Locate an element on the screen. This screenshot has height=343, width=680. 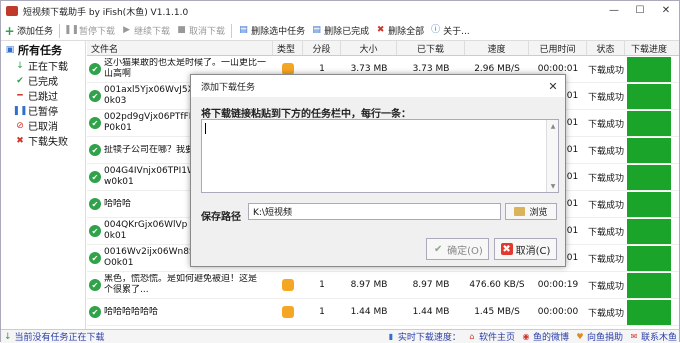
app-logo-icon is located at coordinates (12, 11).